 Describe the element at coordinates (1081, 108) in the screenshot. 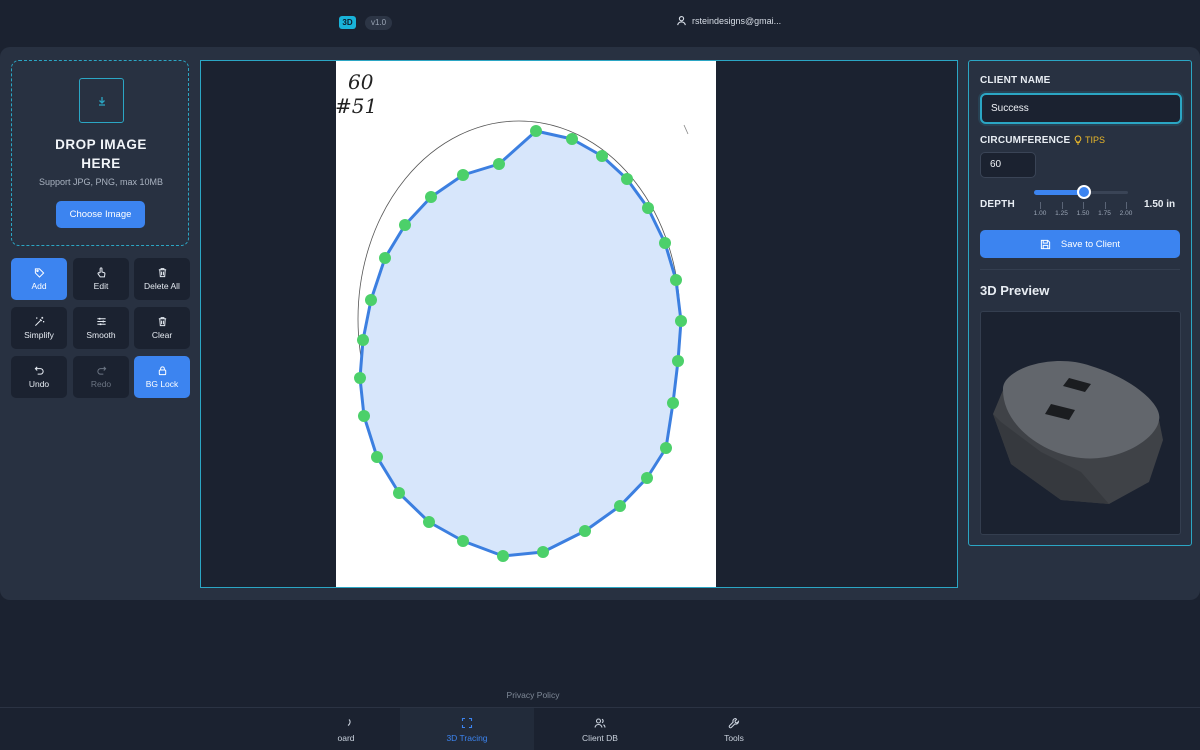

I see `client-name-input: Success` at that location.